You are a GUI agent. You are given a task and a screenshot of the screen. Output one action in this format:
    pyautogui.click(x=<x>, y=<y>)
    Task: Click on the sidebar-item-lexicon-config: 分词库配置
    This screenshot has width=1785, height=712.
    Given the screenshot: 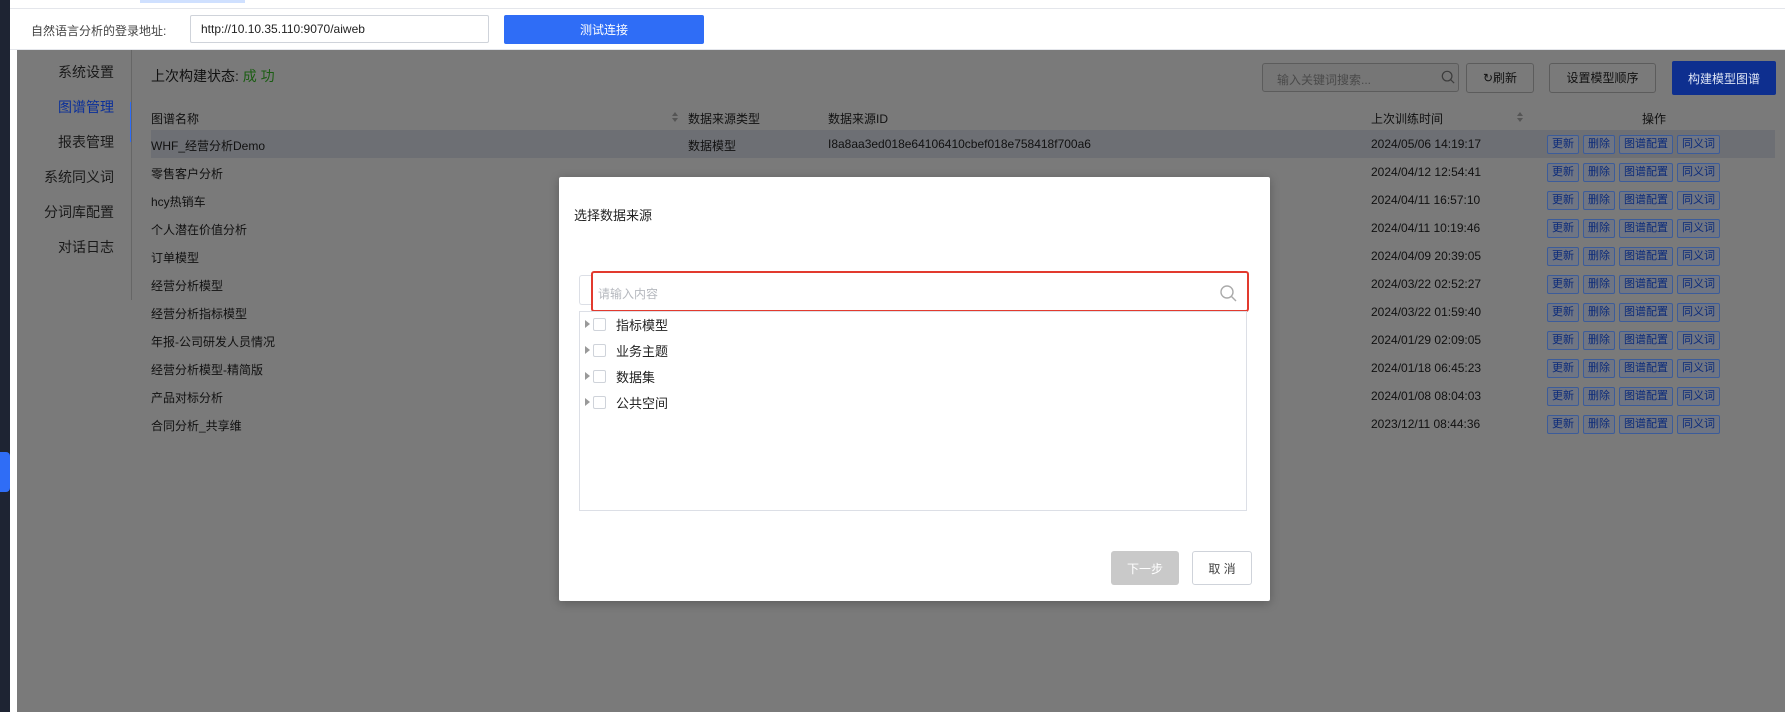 What is the action you would take?
    pyautogui.click(x=74, y=212)
    